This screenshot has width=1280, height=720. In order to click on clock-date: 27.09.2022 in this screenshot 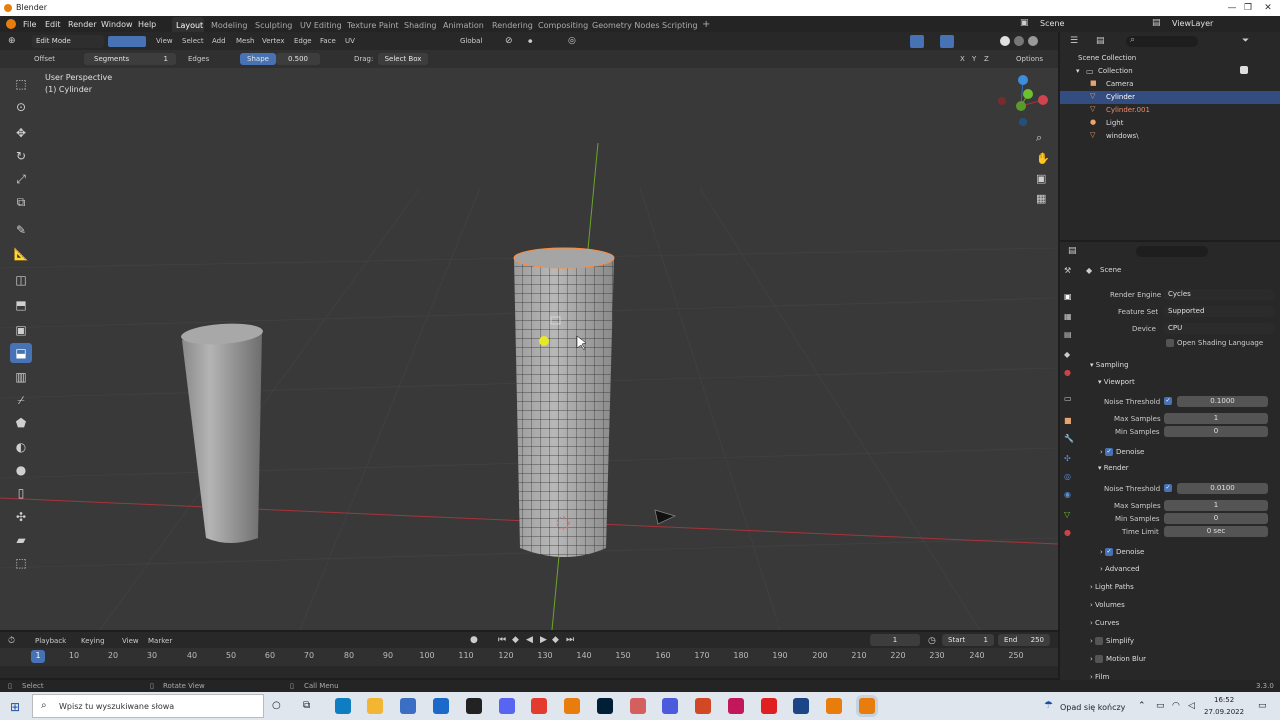, I will do `click(1224, 712)`.